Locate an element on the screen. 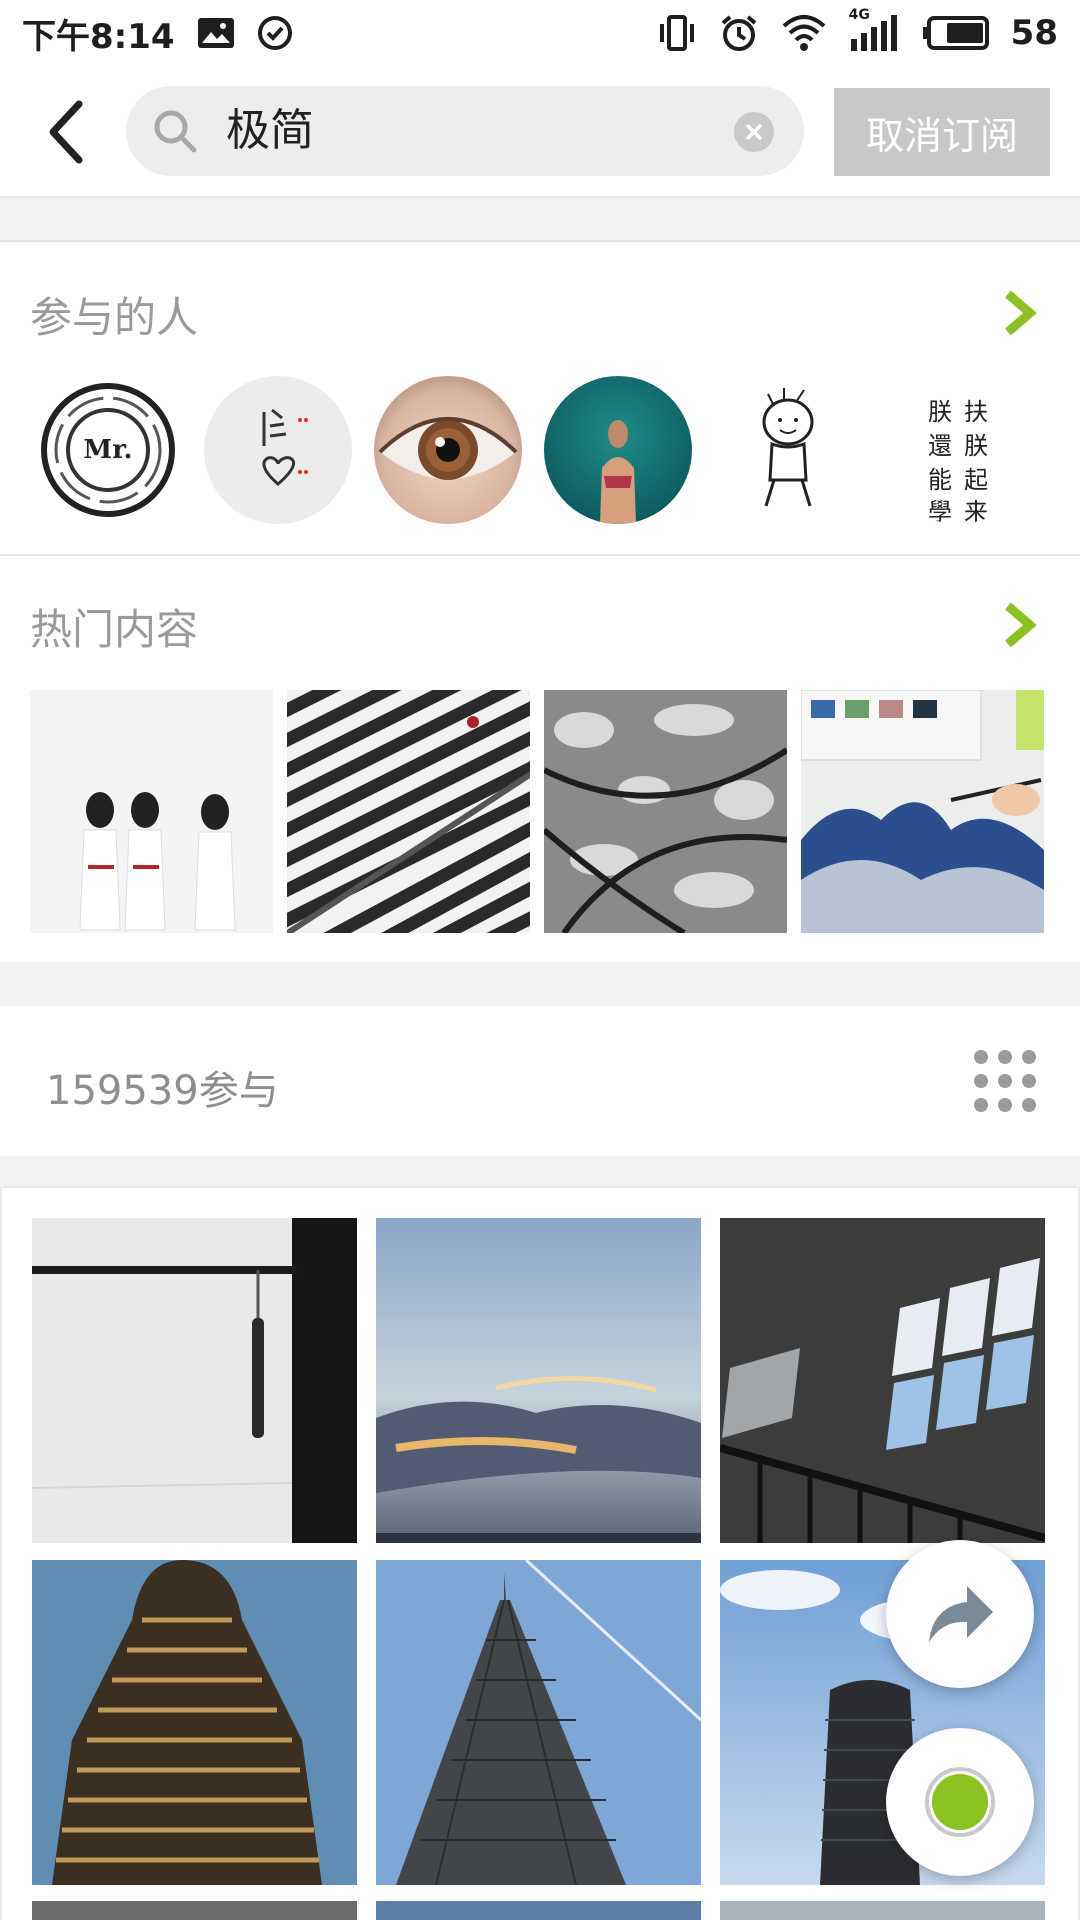 This screenshot has height=1920, width=1080. avatar-1: Mr. is located at coordinates (108, 450).